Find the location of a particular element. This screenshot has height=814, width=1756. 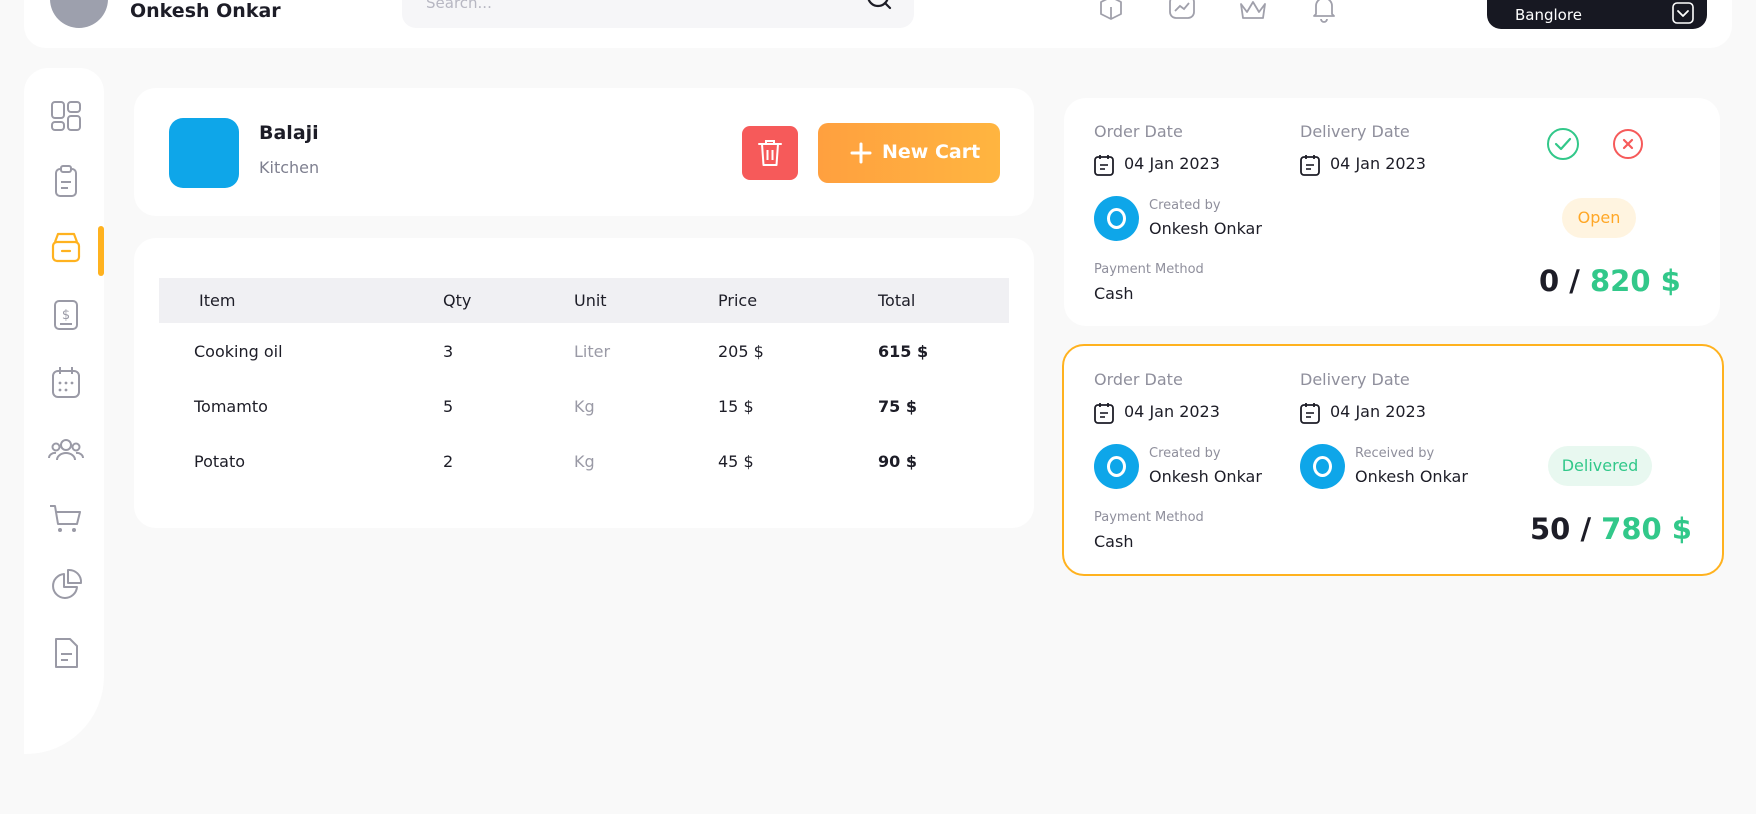

cell-item: Potato is located at coordinates (220, 461).